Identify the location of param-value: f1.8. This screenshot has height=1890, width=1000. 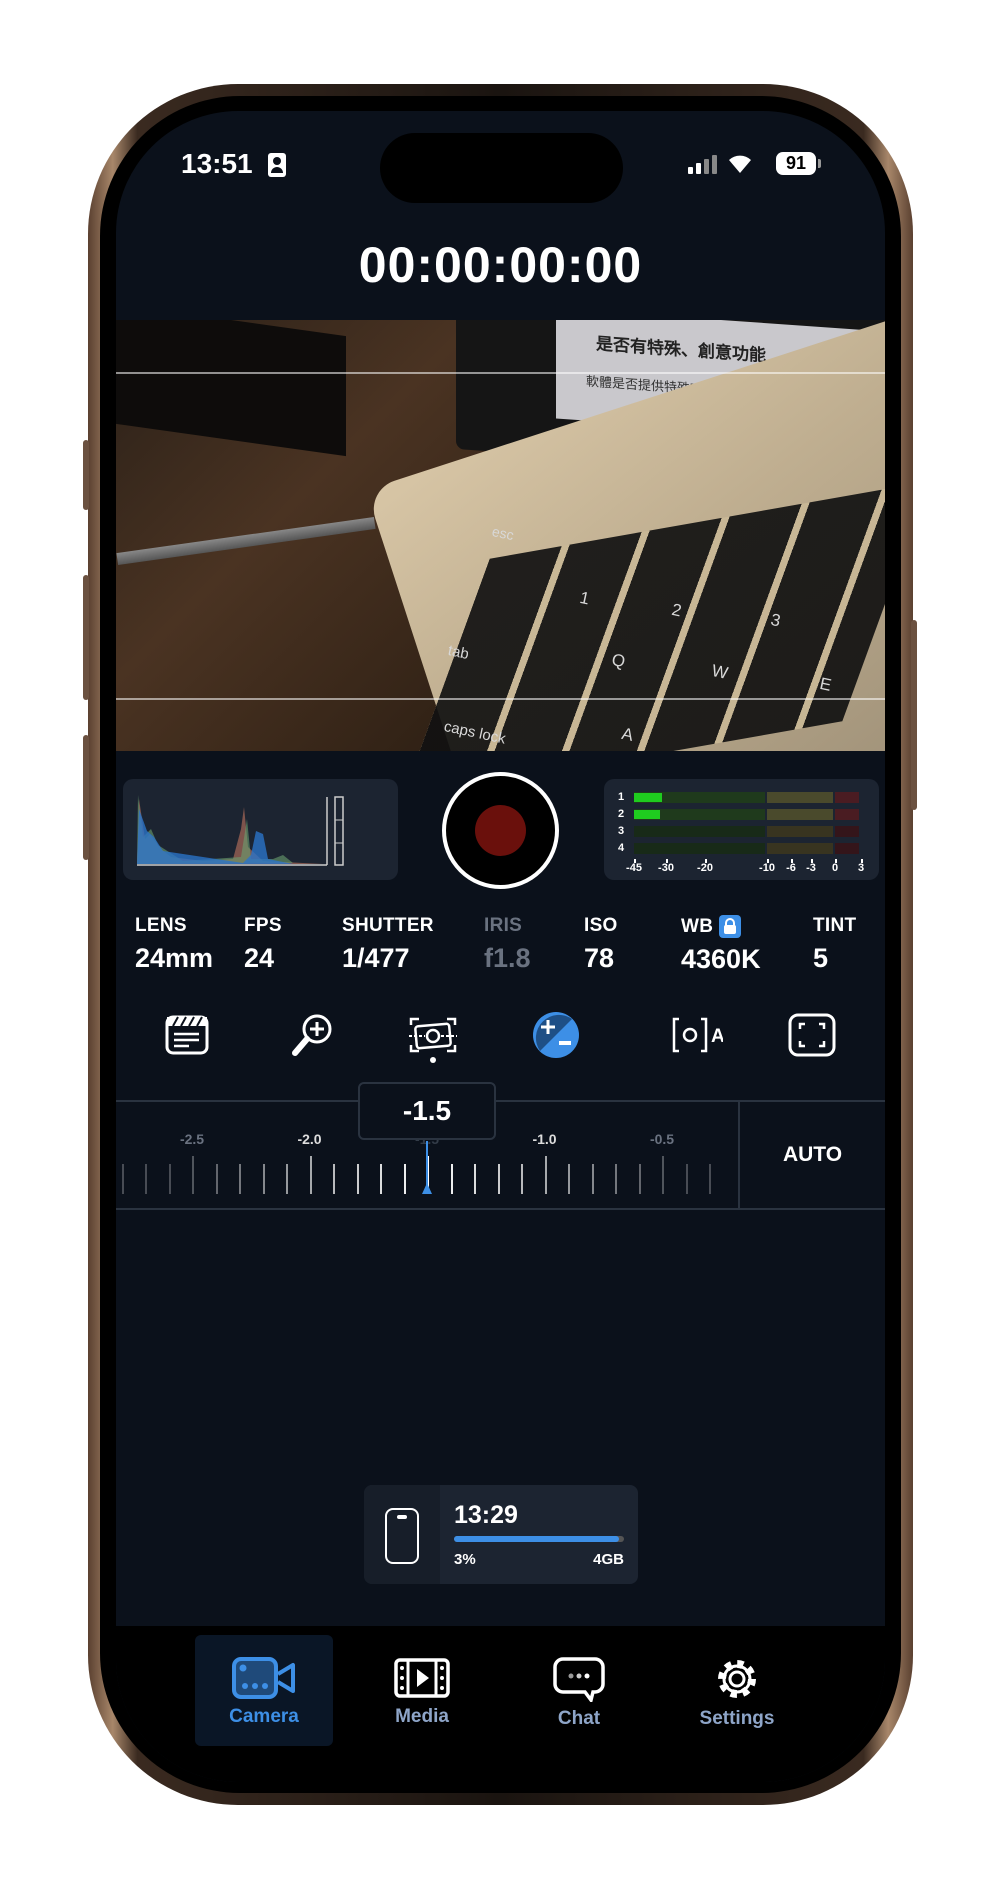
(507, 958).